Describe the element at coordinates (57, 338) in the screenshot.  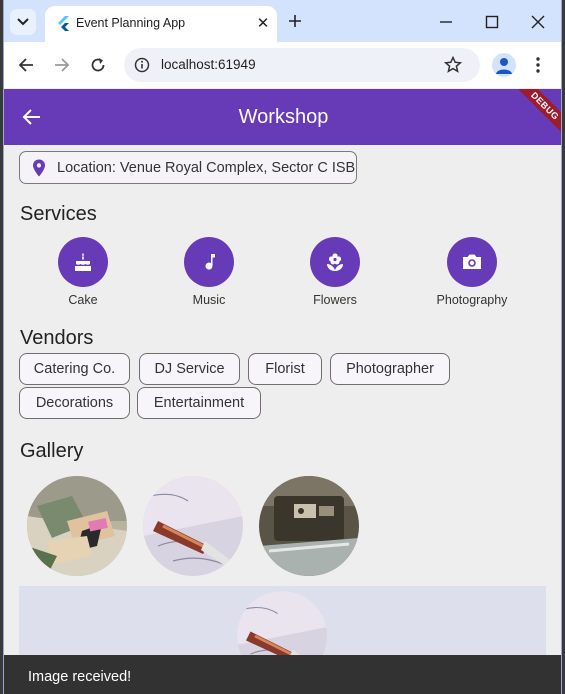
I see `vendors-heading: Vendors` at that location.